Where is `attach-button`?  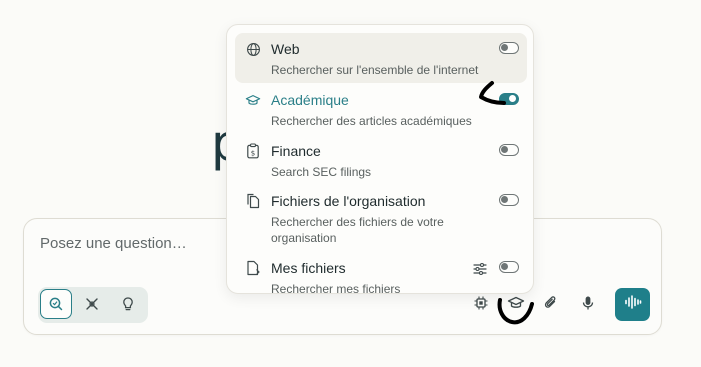 attach-button is located at coordinates (551, 305).